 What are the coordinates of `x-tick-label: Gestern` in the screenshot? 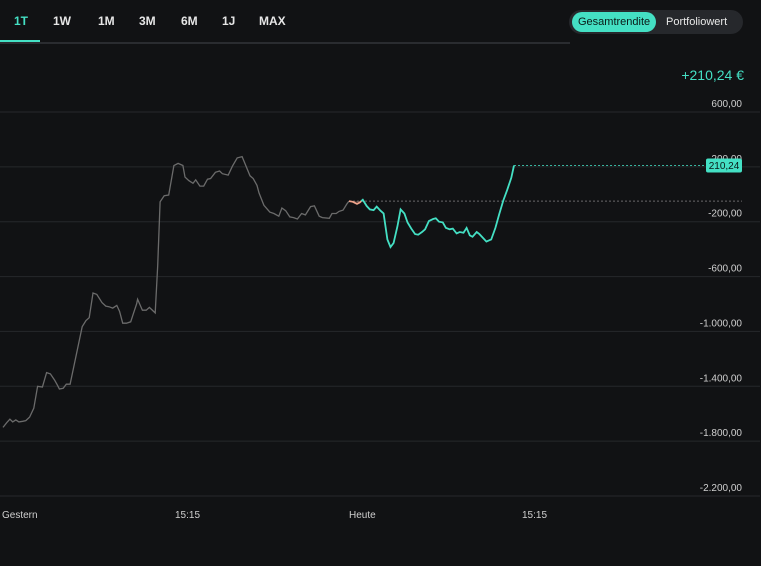 It's located at (20, 515).